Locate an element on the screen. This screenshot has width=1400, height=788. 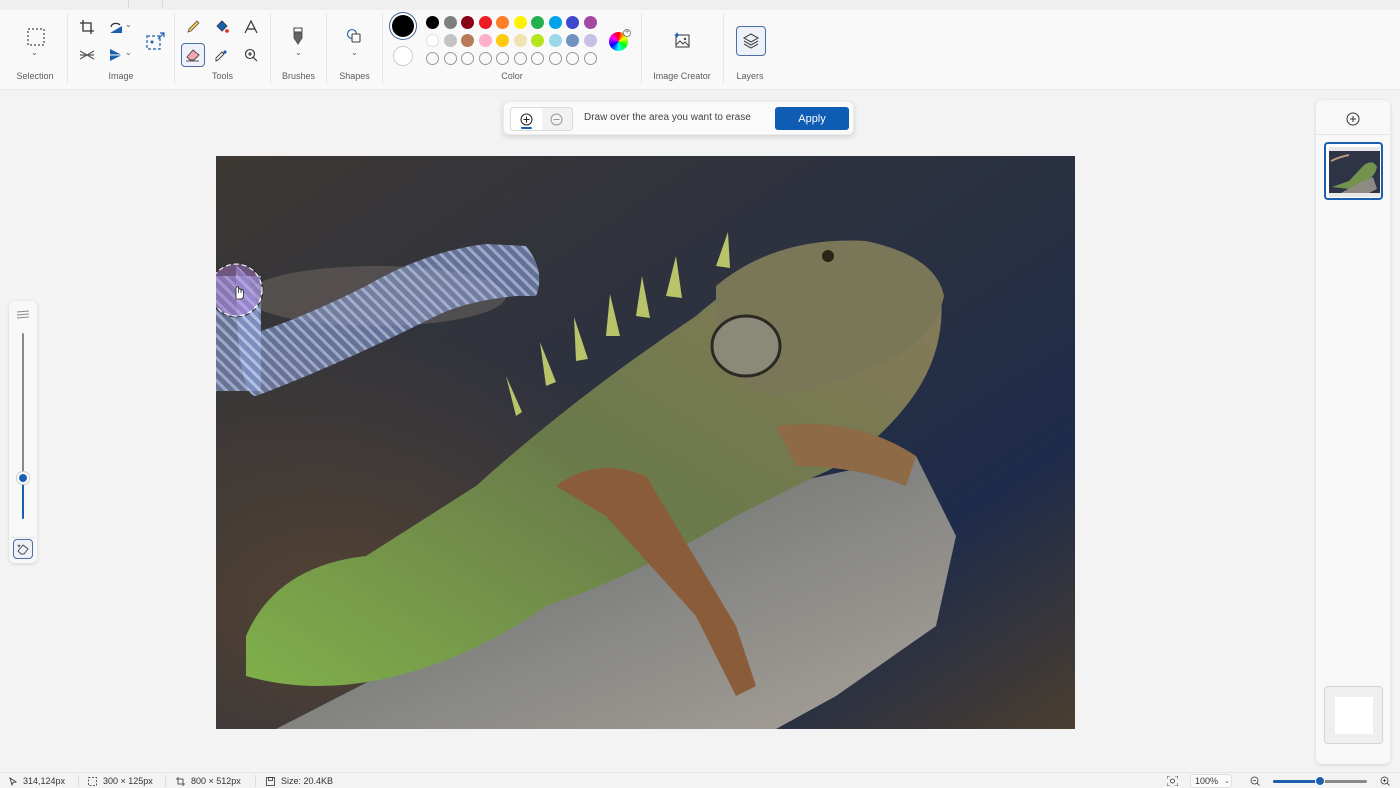
group-shapes: ⌄ Shapes is located at coordinates (354, 50).